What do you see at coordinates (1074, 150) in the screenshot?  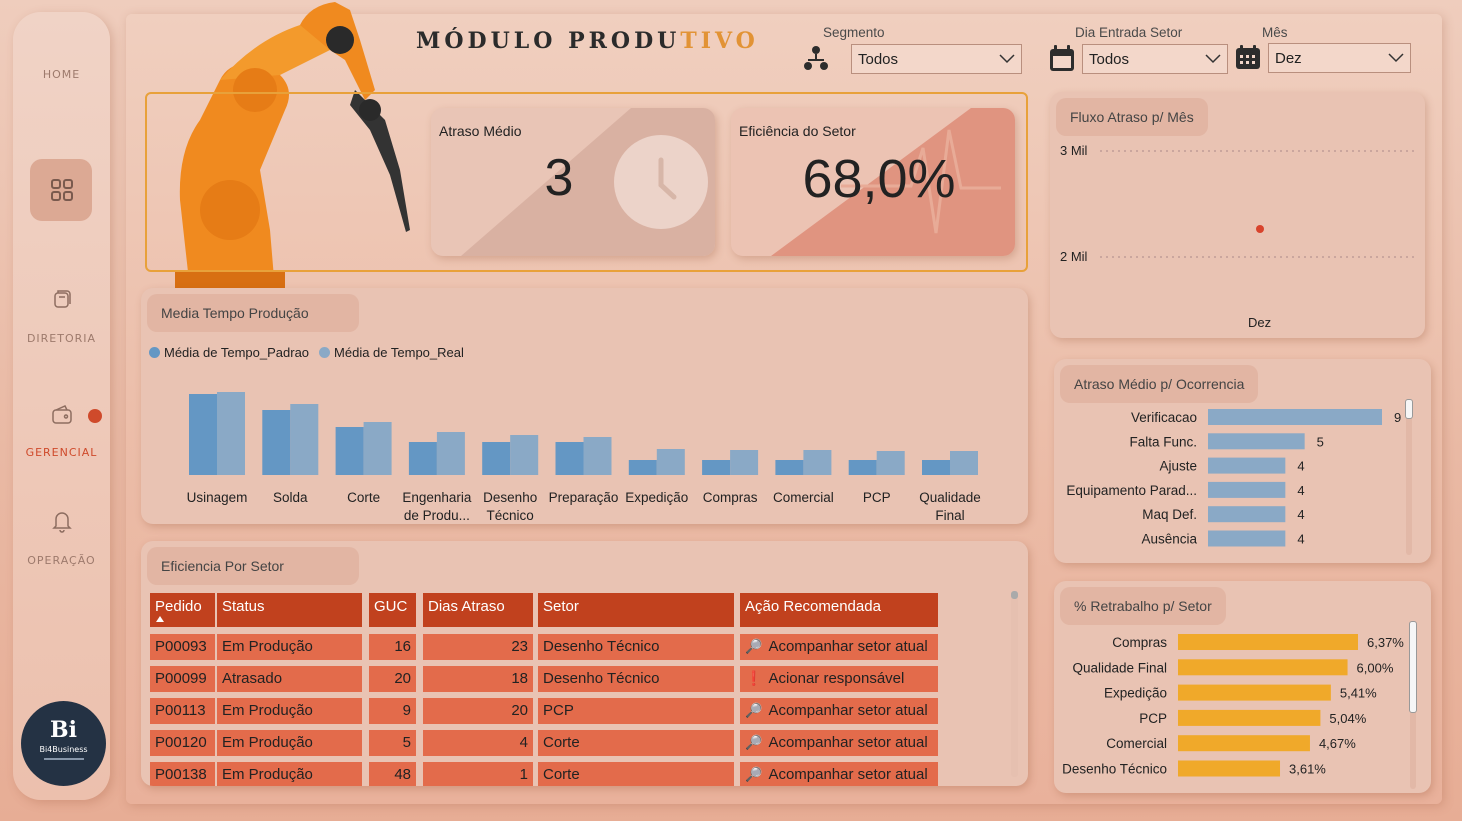 I see `y-tick-3mil: 3 Mil` at bounding box center [1074, 150].